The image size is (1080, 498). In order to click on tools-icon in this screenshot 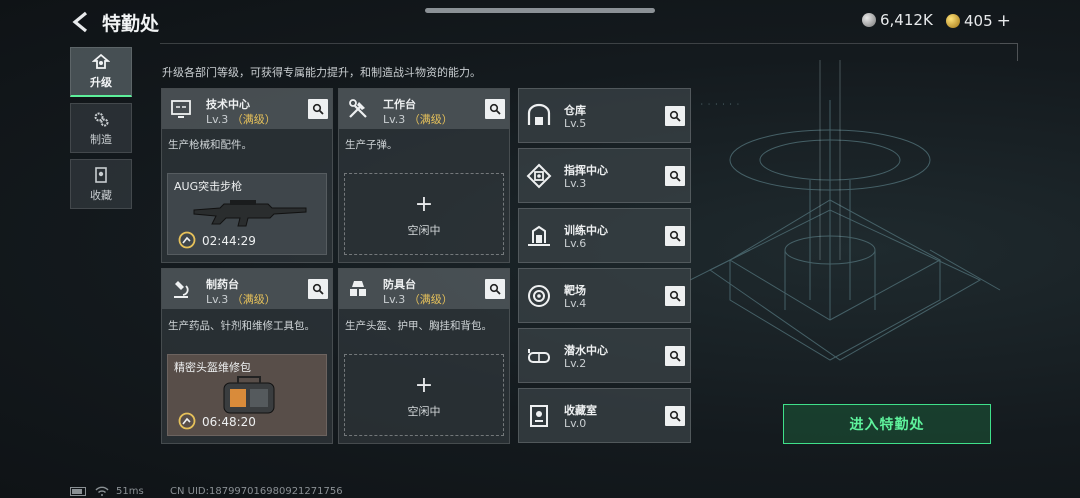, I will do `click(358, 108)`.